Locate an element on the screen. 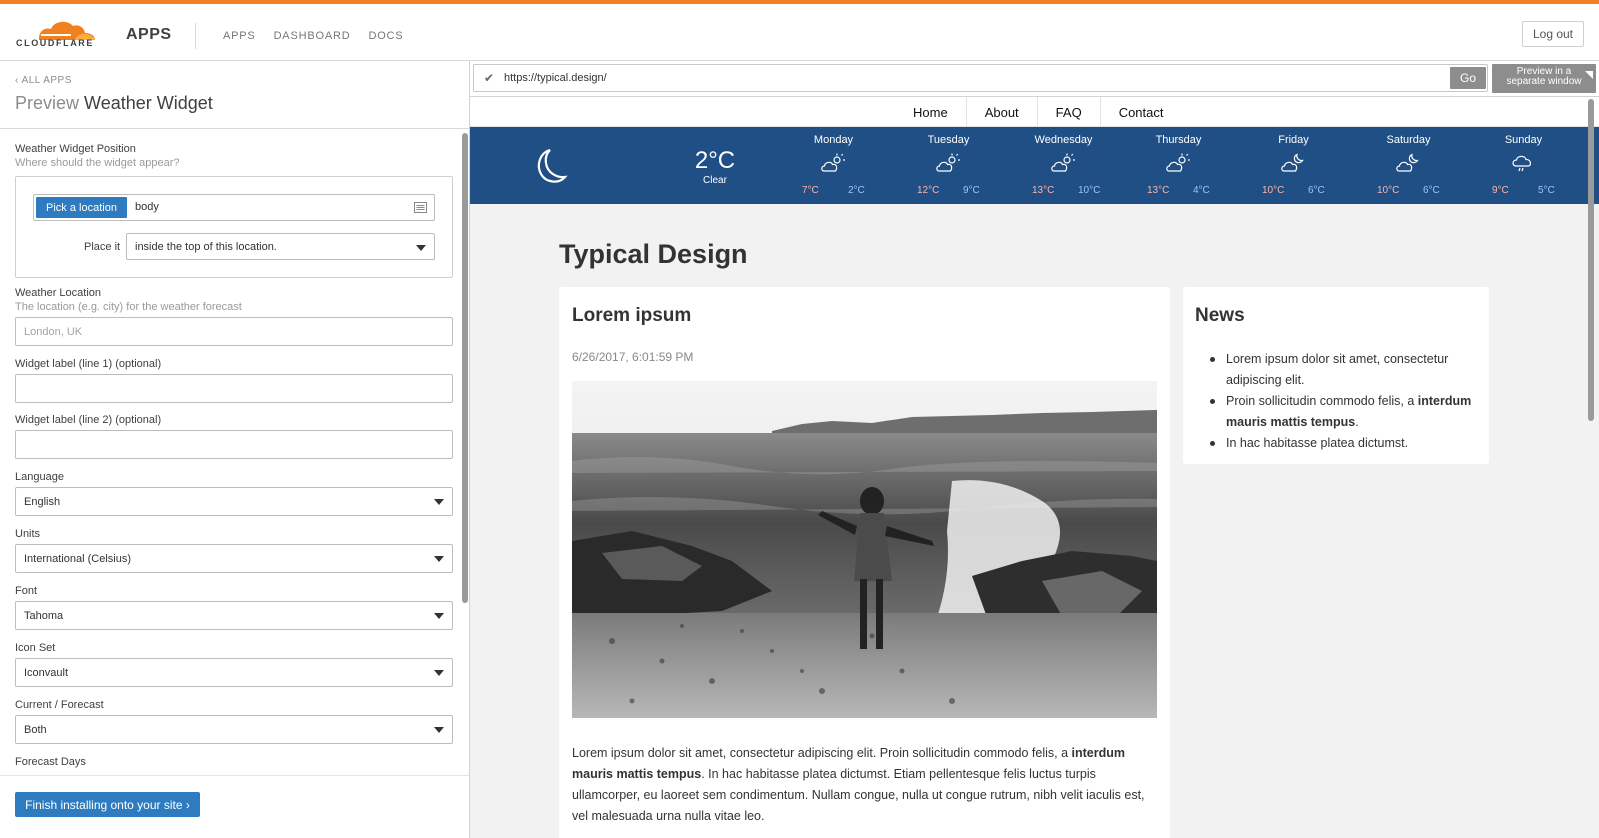 The width and height of the screenshot is (1599, 838). day-name: Friday is located at coordinates (1293, 140).